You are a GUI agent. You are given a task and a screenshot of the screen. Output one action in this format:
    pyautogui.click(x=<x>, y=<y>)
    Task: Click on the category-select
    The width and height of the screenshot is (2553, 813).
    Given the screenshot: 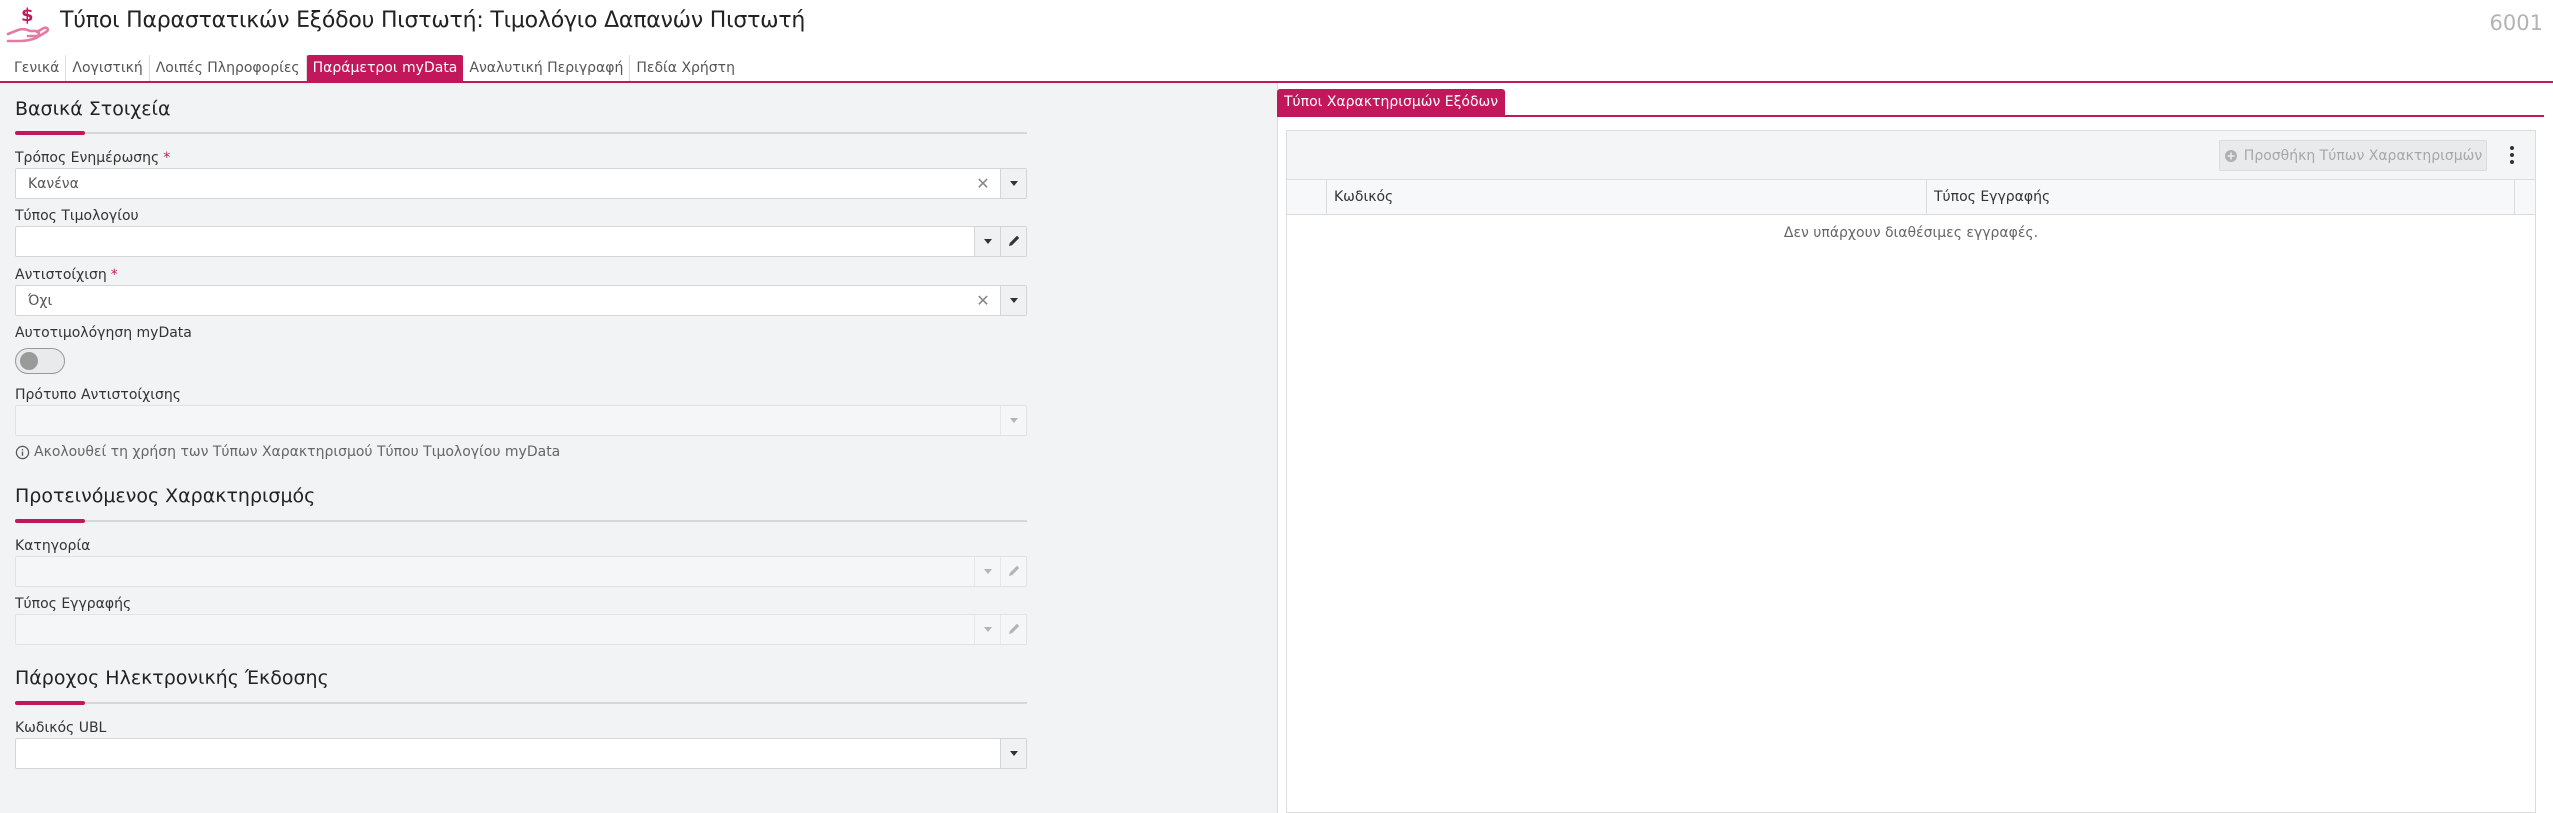 What is the action you would take?
    pyautogui.click(x=521, y=571)
    